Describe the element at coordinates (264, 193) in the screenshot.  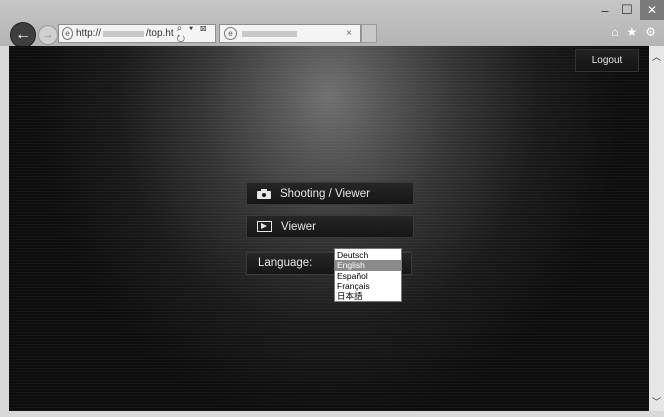
I see `camera-icon` at that location.